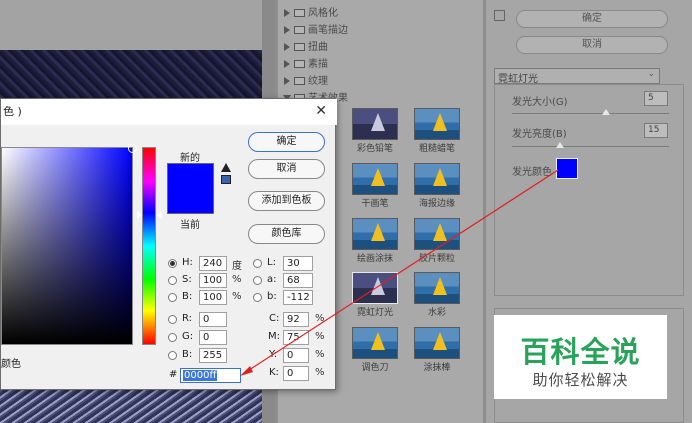 The width and height of the screenshot is (692, 423). What do you see at coordinates (237, 266) in the screenshot?
I see `h-unit: 度` at bounding box center [237, 266].